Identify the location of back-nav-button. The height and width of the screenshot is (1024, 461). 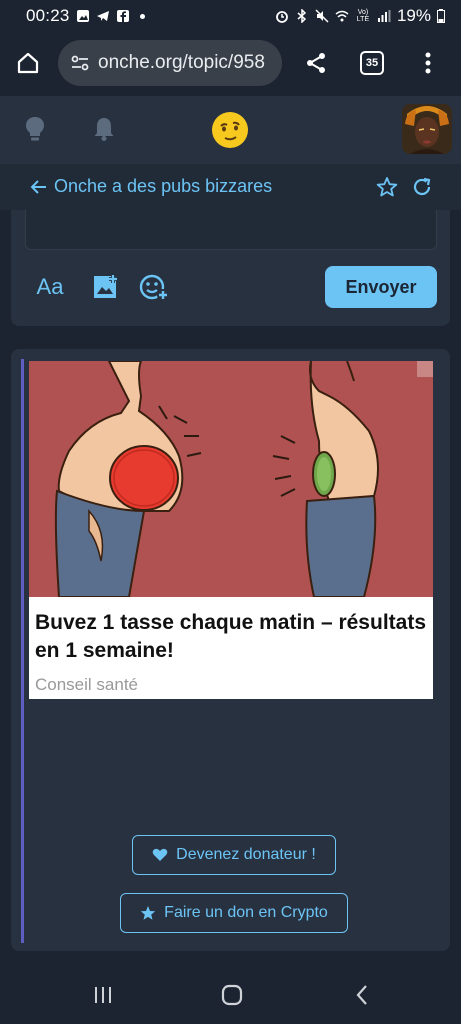
(362, 995).